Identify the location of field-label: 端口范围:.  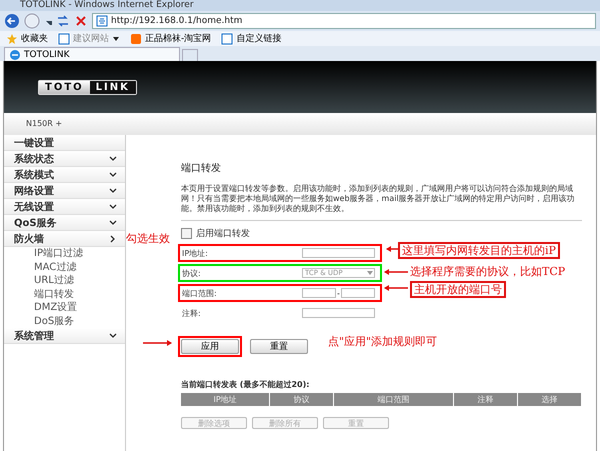
(200, 293).